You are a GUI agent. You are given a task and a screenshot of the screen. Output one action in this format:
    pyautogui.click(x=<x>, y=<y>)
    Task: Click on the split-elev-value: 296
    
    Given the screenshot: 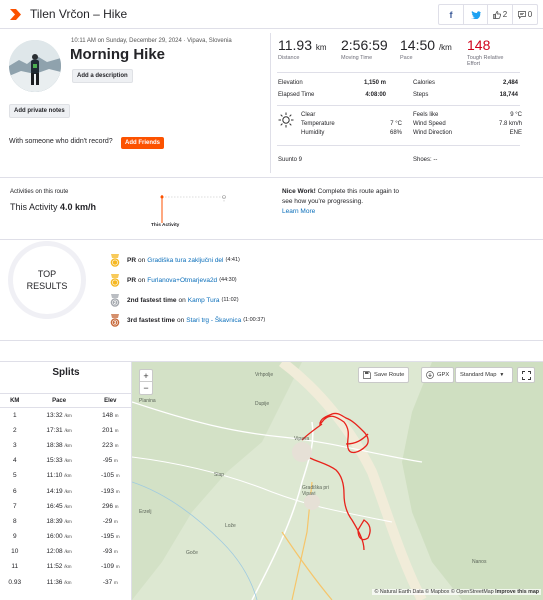 What is the action you would take?
    pyautogui.click(x=107, y=506)
    